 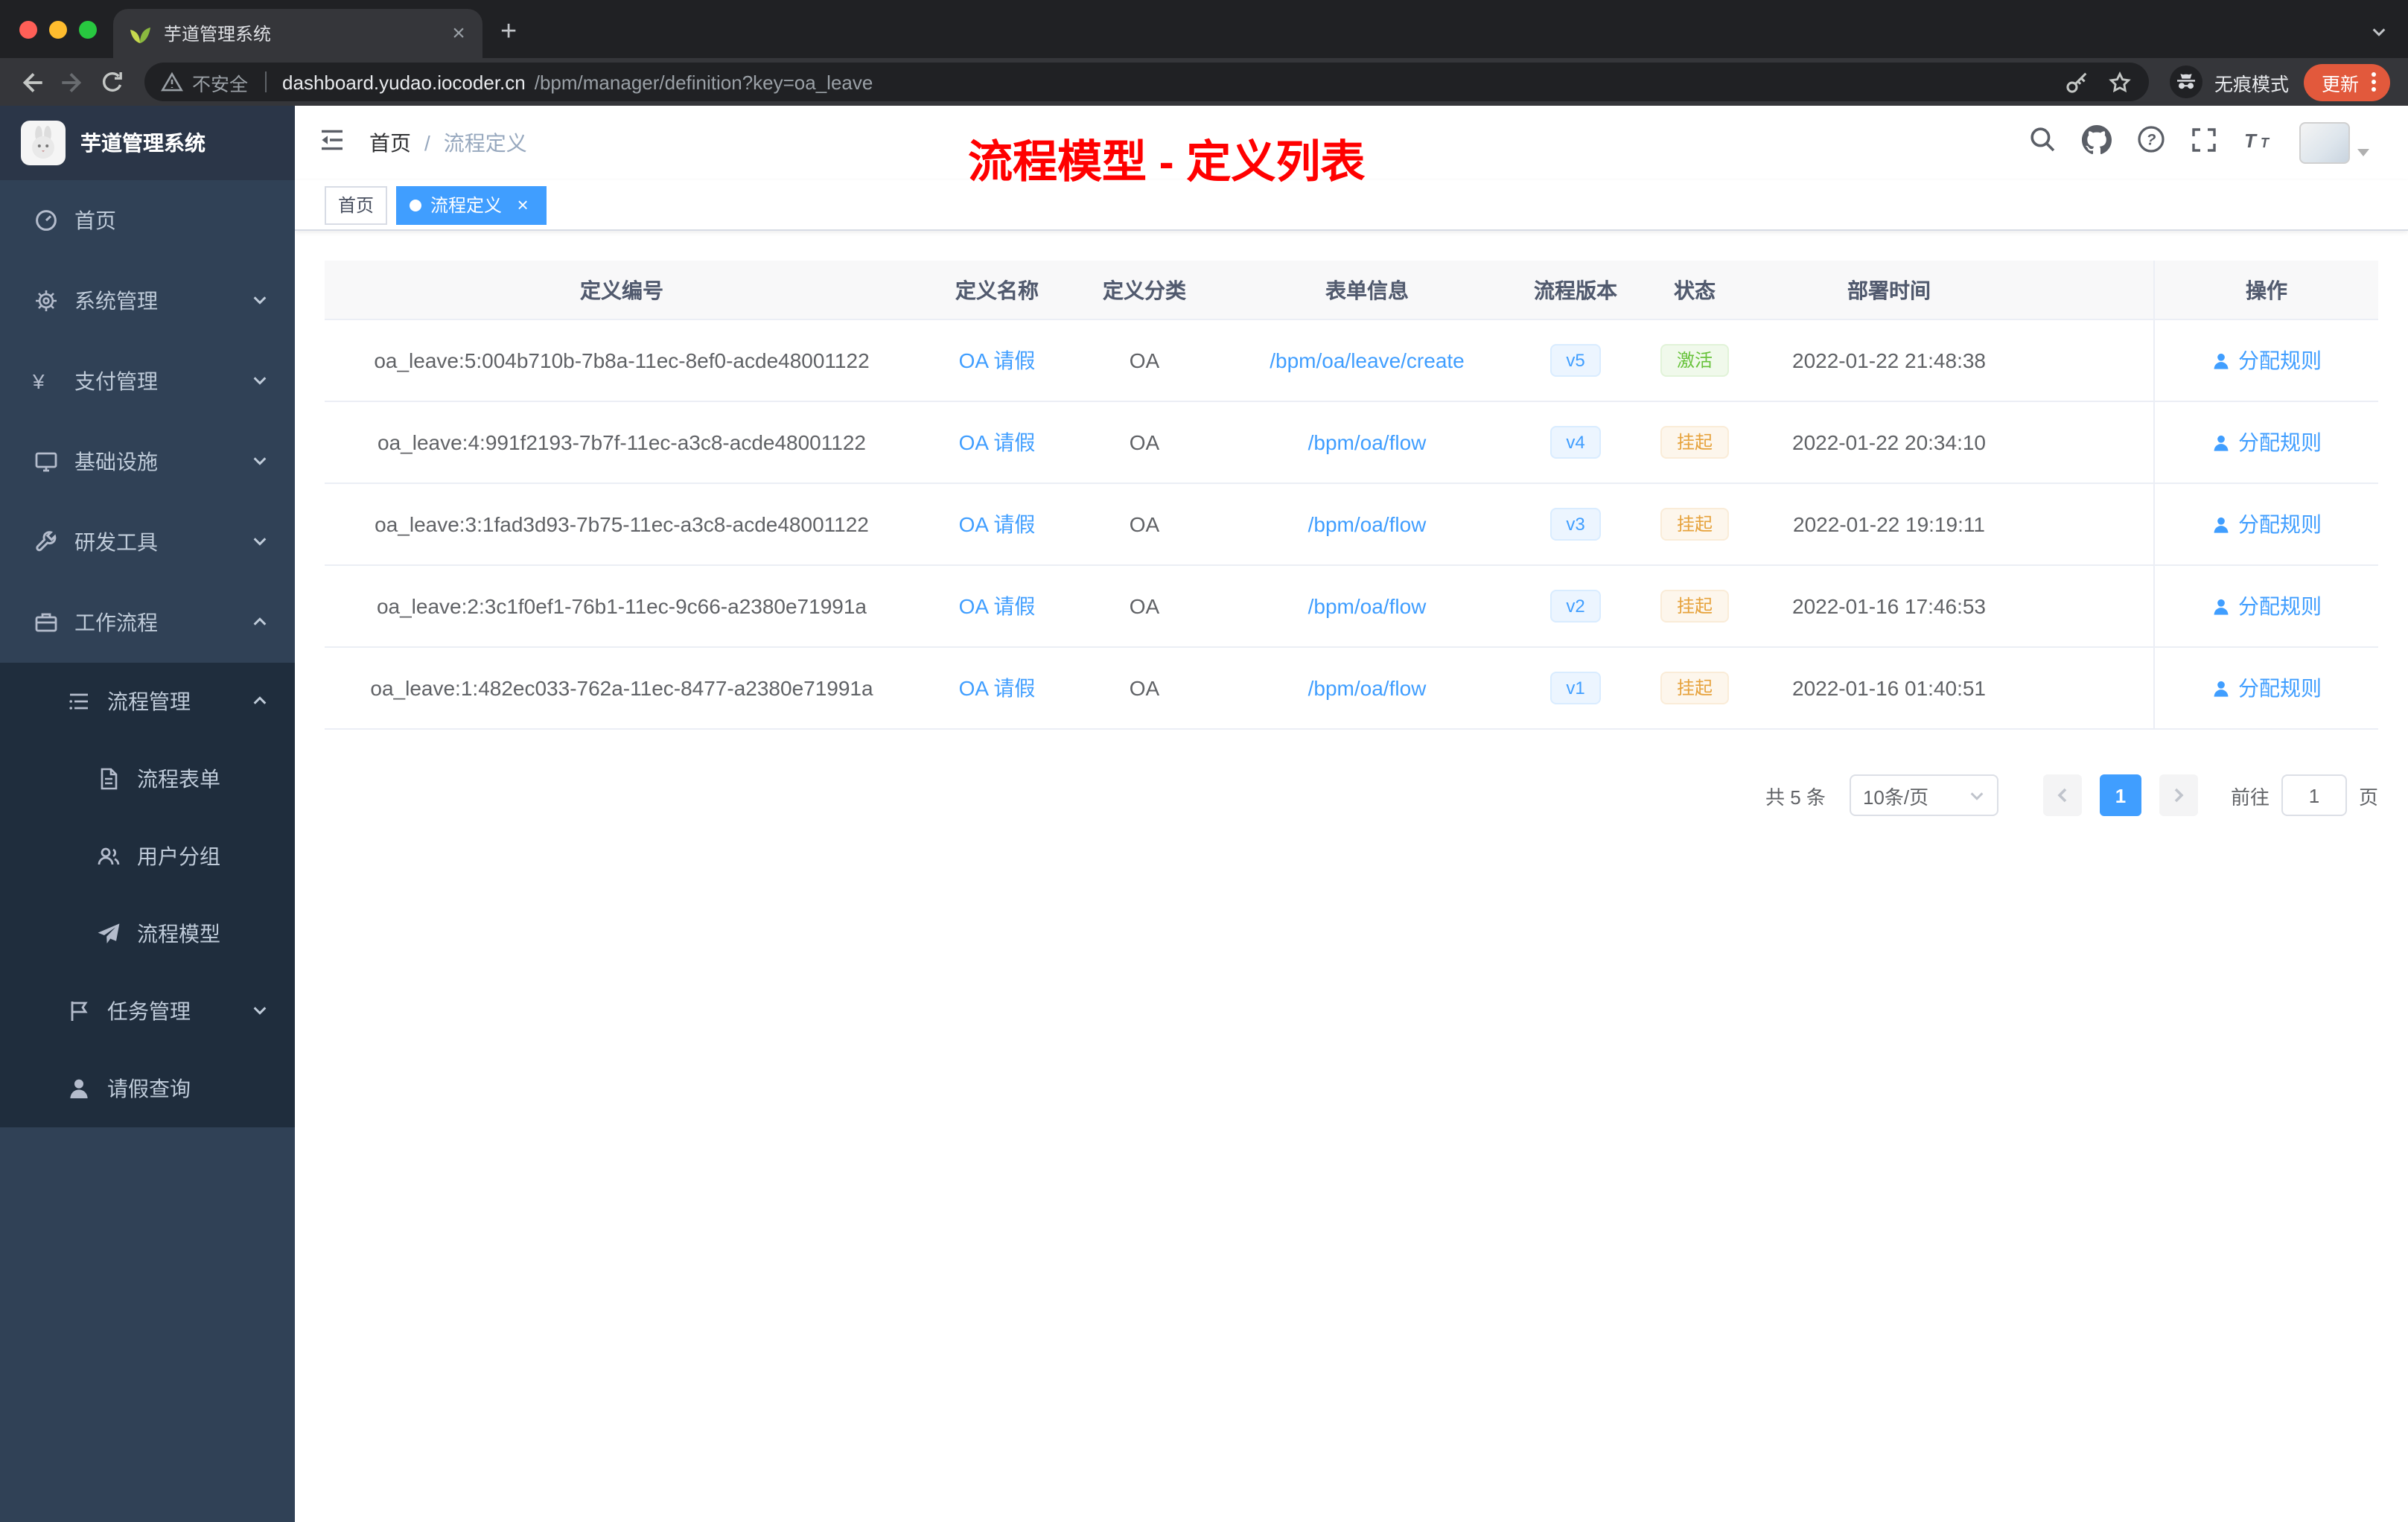 I want to click on sidebar-fold-icon, so click(x=332, y=143).